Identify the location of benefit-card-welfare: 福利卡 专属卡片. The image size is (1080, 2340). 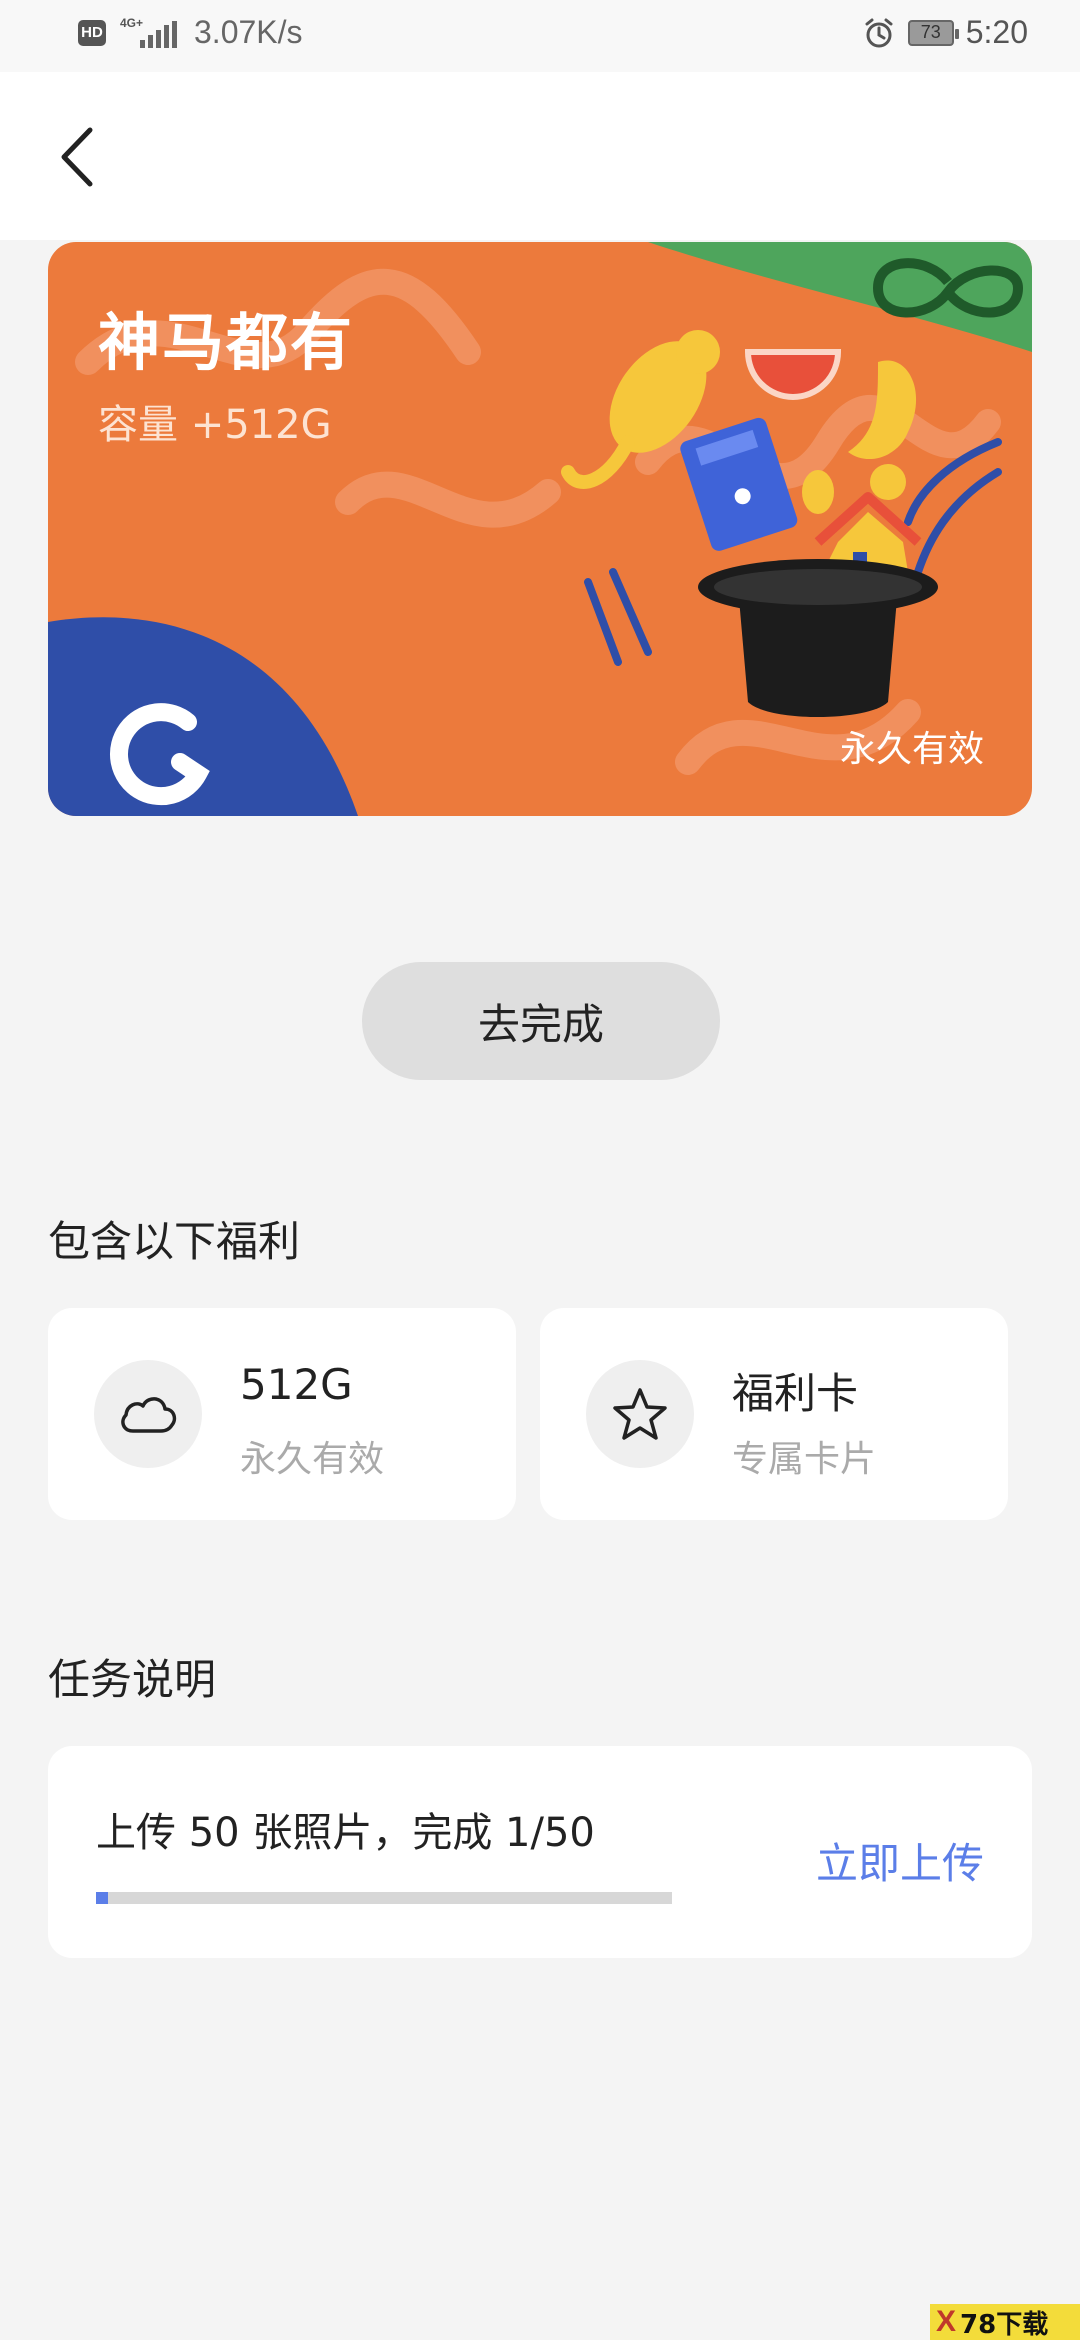
(774, 1414).